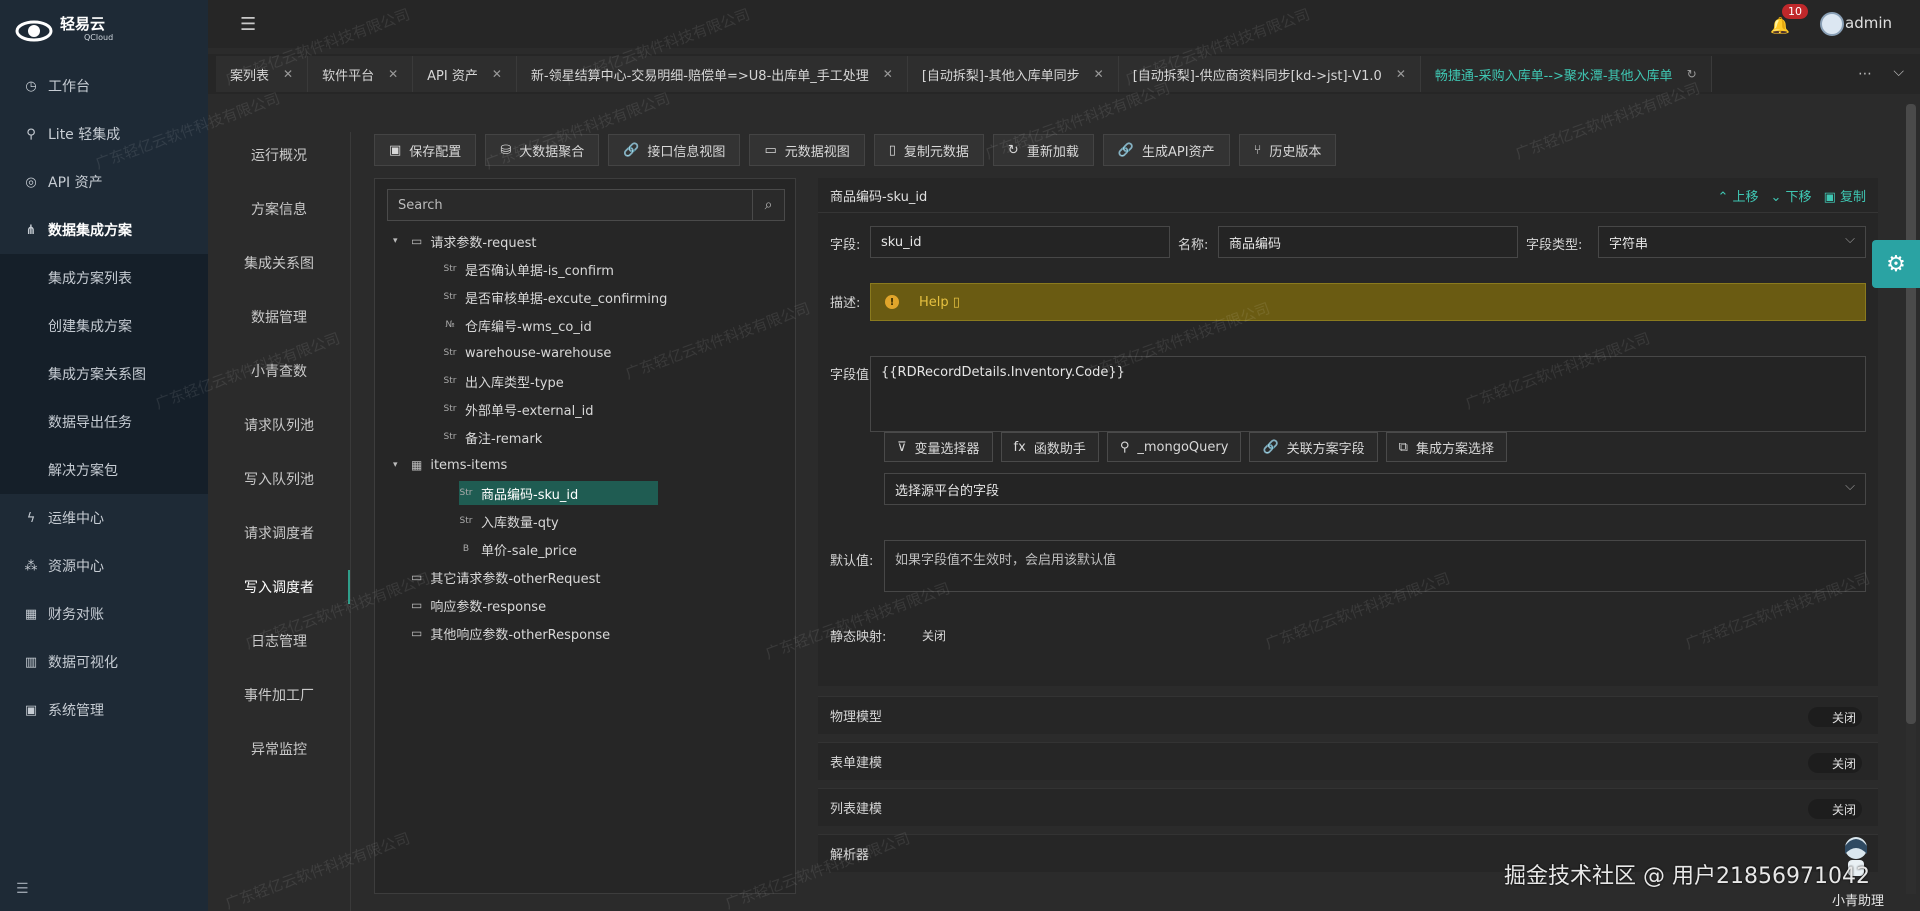 This screenshot has width=1920, height=911. What do you see at coordinates (248, 24) in the screenshot?
I see `menu-toggle-icon: ☰` at bounding box center [248, 24].